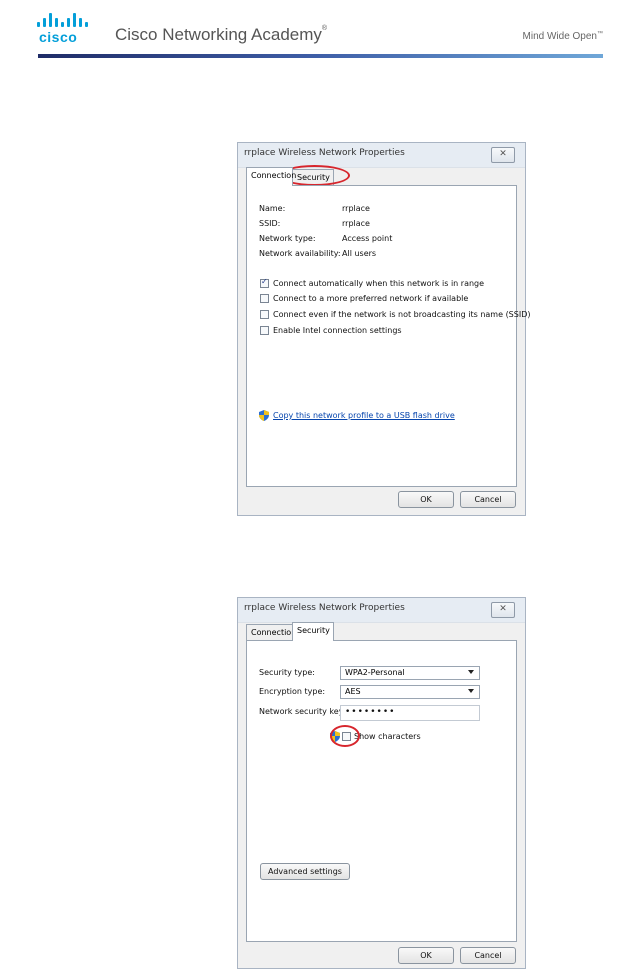 The height and width of the screenshot is (974, 641). What do you see at coordinates (264, 298) in the screenshot?
I see `preferred-network-checkbox` at bounding box center [264, 298].